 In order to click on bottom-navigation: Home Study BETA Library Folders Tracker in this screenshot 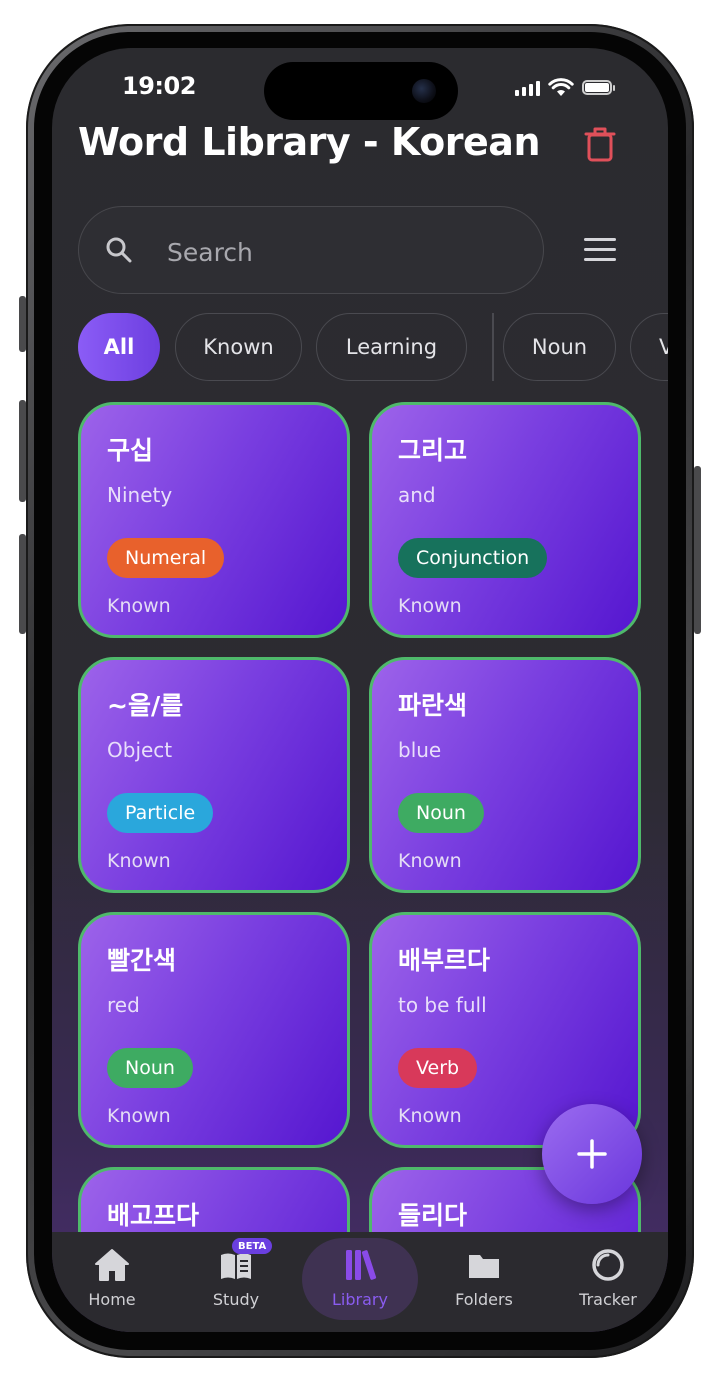, I will do `click(360, 1282)`.